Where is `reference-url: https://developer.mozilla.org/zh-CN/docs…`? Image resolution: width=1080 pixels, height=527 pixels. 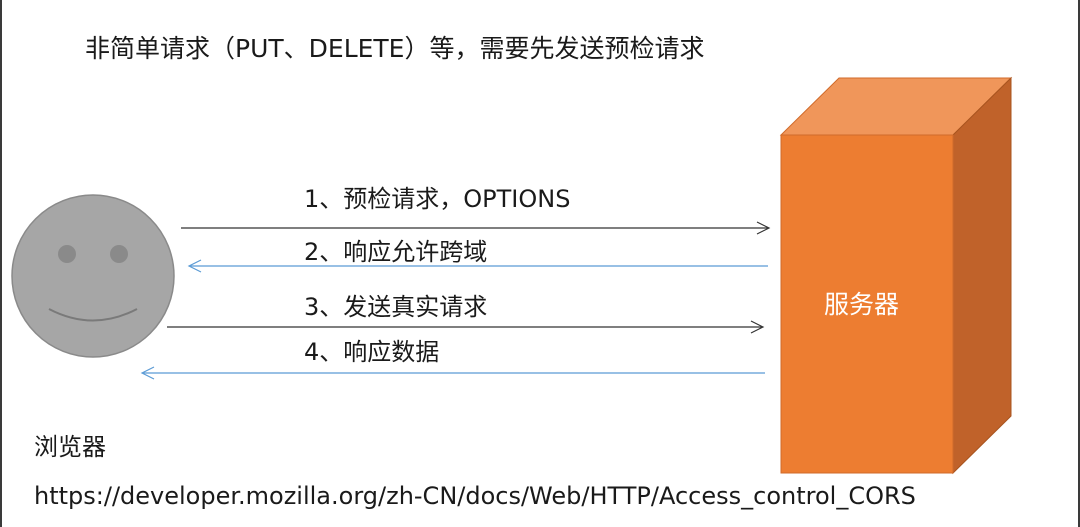
reference-url: https://developer.mozilla.org/zh-CN/docs… is located at coordinates (475, 496).